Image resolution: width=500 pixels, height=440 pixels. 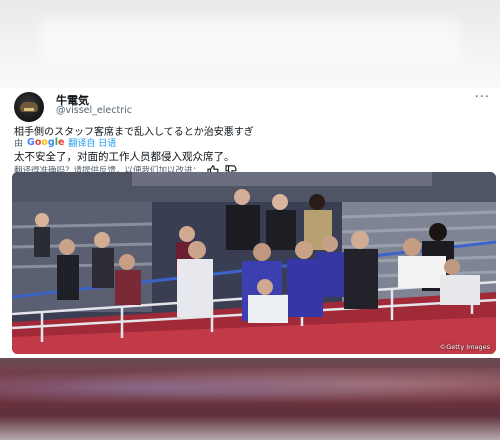 I want to click on translated-tweet-text: 太不安全了，对面的工作人员都侵入观众席了。, so click(x=124, y=157).